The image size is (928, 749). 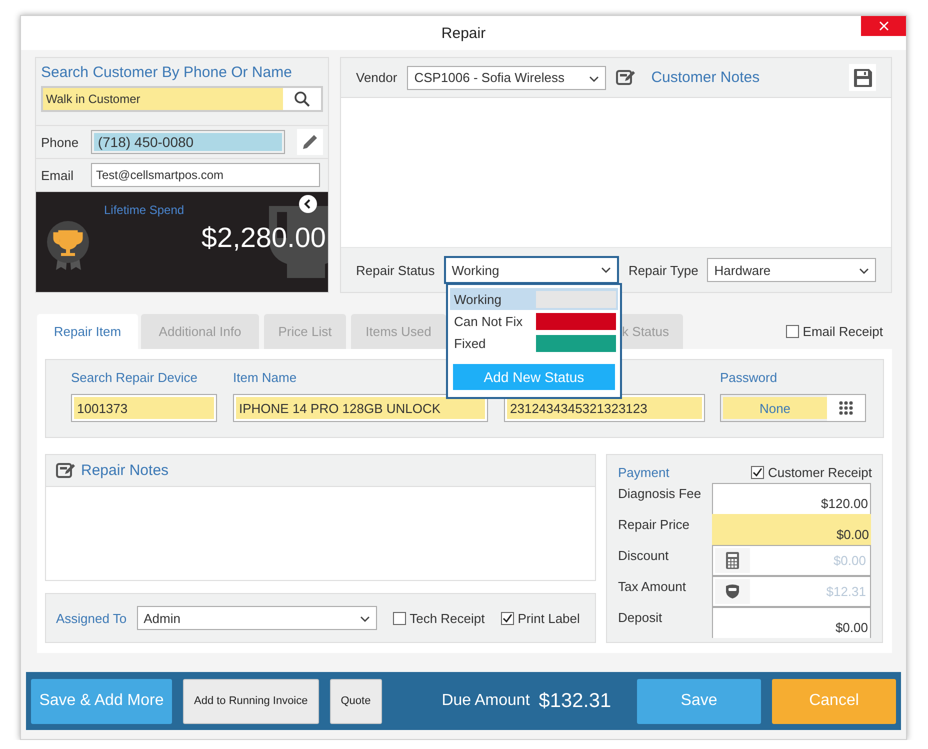 What do you see at coordinates (263, 238) in the screenshot?
I see `stat-value: $2,280.00` at bounding box center [263, 238].